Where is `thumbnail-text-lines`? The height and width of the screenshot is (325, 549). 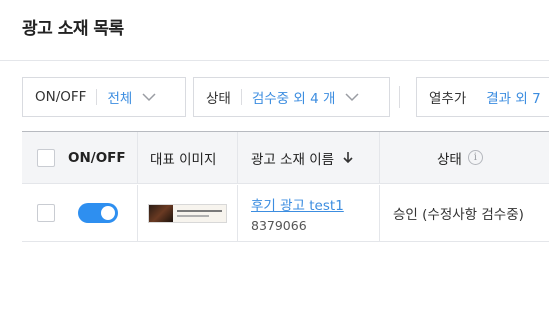 thumbnail-text-lines is located at coordinates (199, 213).